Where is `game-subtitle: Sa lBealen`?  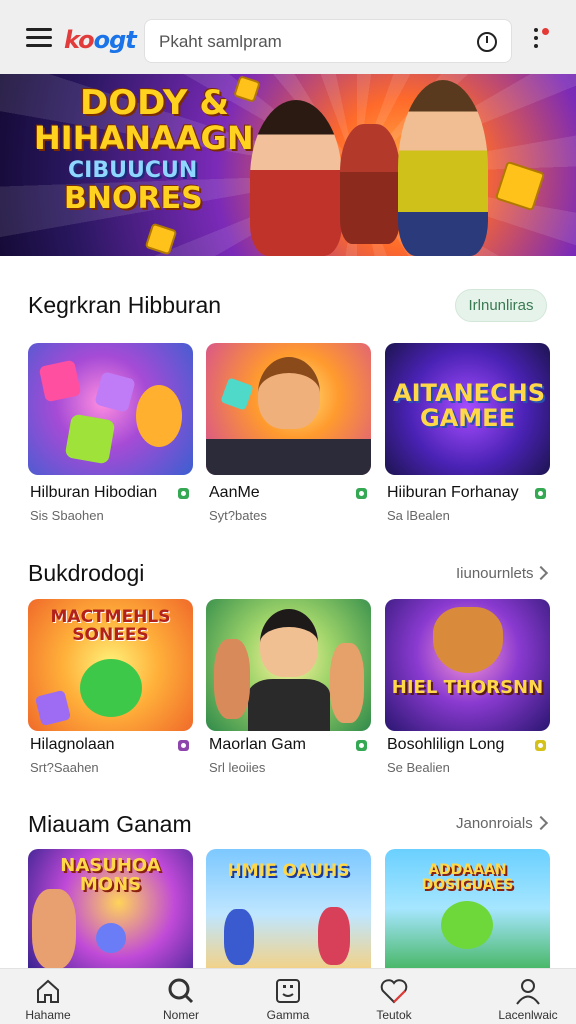 game-subtitle: Sa lBealen is located at coordinates (418, 515).